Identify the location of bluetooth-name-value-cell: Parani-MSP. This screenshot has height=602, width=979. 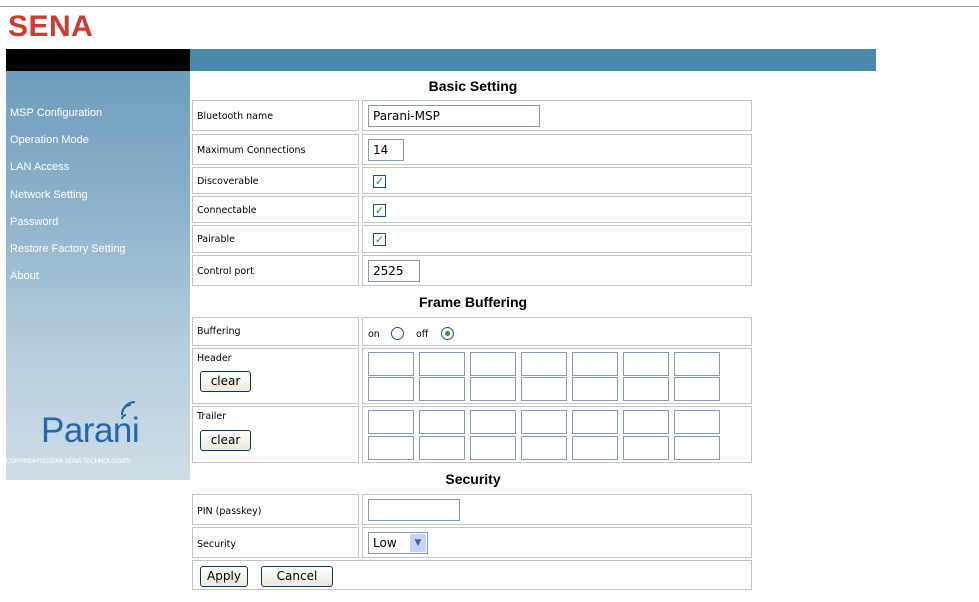
(557, 115).